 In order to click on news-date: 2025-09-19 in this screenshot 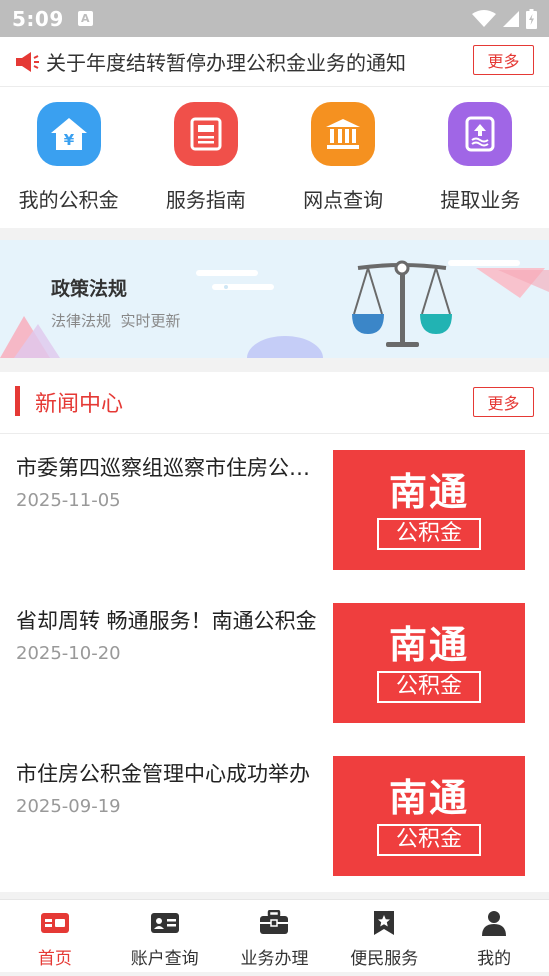, I will do `click(68, 806)`.